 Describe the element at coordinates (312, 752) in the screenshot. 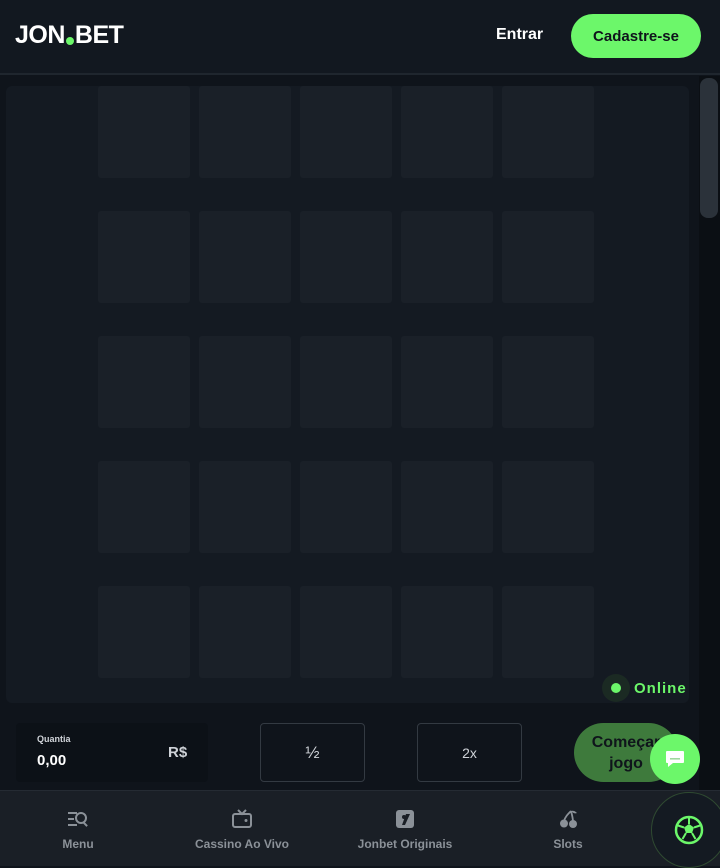

I see `half-amount-button: ½` at that location.